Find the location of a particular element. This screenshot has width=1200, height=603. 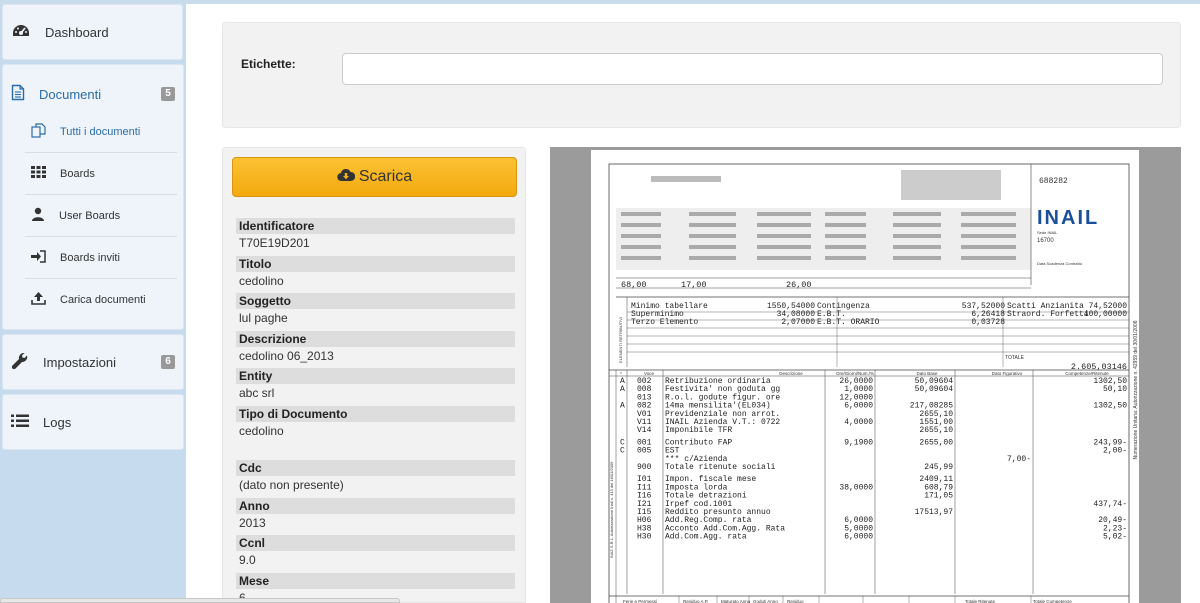

row-description: Totale ritenute sociali is located at coordinates (720, 467).